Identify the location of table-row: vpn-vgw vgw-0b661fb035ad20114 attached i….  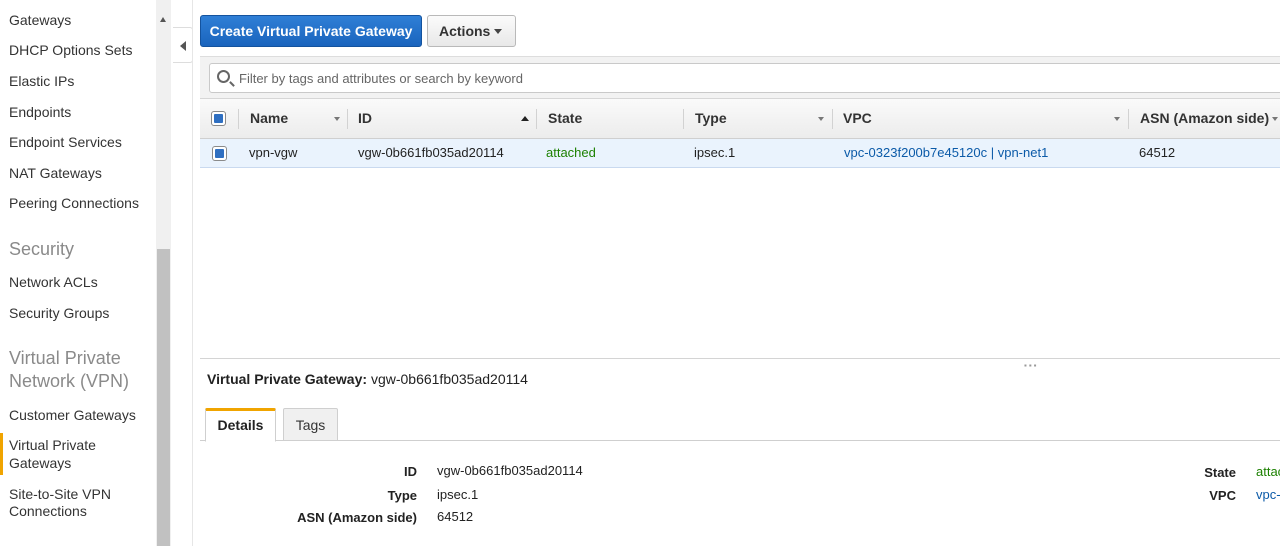
(740, 153).